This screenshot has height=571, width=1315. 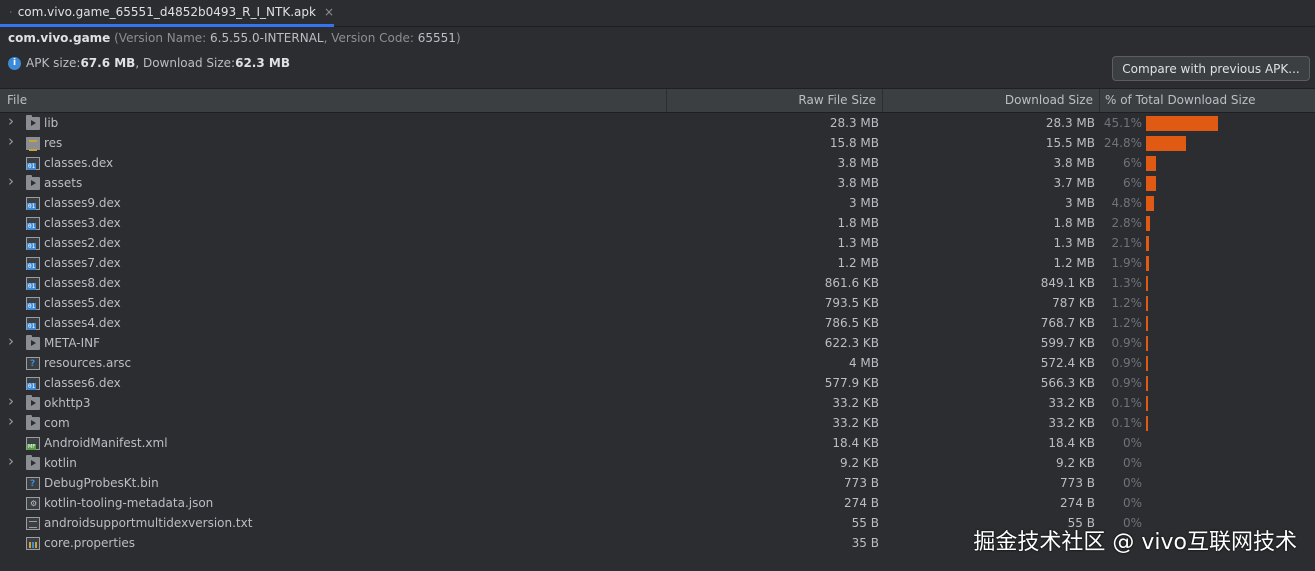 I want to click on table-row: classes9.dex 3 MB 3 MB 4.8%, so click(x=657, y=204).